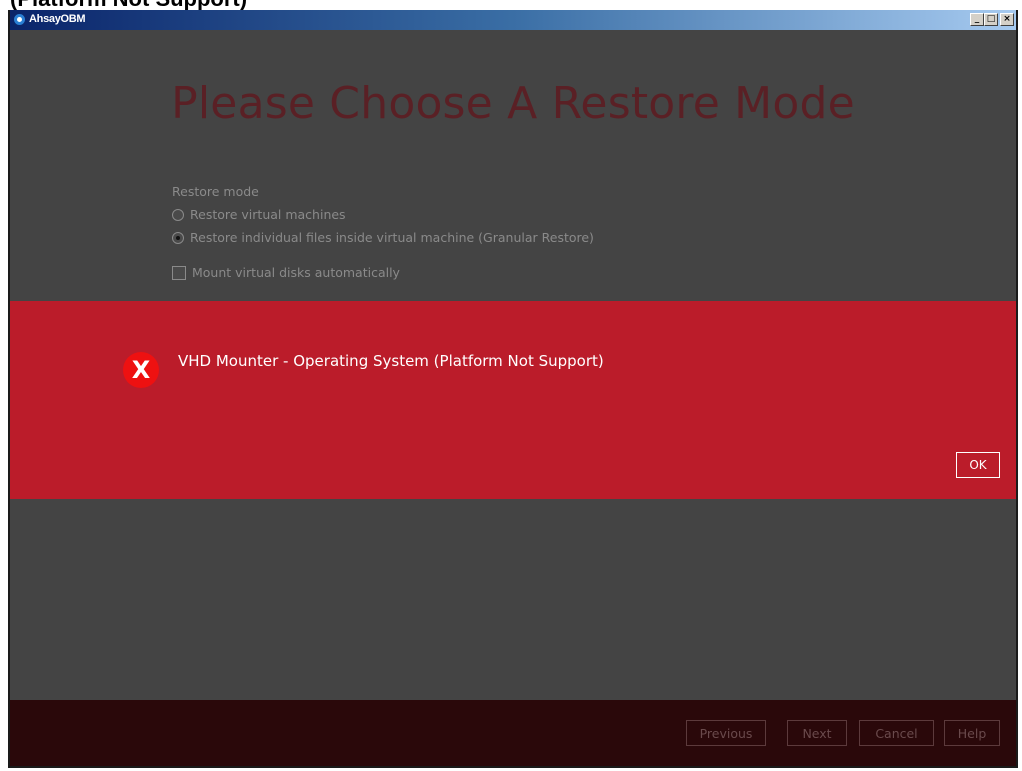 This screenshot has width=1022, height=771. Describe the element at coordinates (178, 237) in the screenshot. I see `radio-button-selected` at that location.